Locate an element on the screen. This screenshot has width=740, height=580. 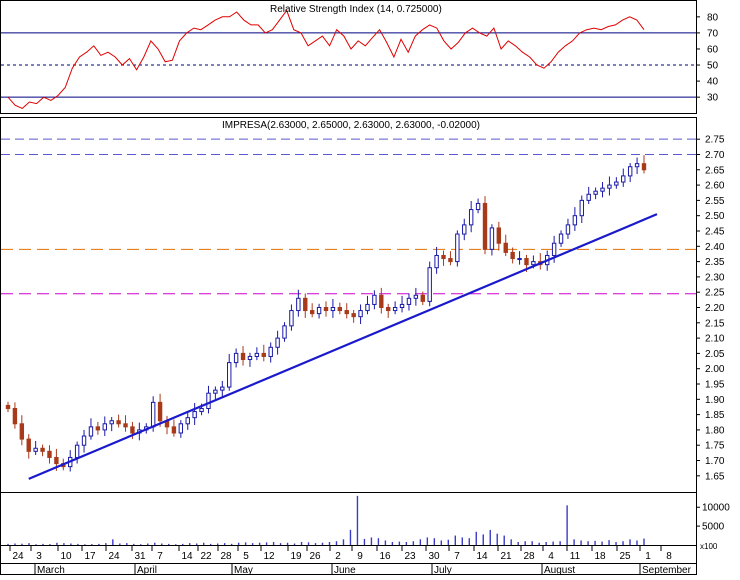
price-axis-label: 2.15 is located at coordinates (715, 323).